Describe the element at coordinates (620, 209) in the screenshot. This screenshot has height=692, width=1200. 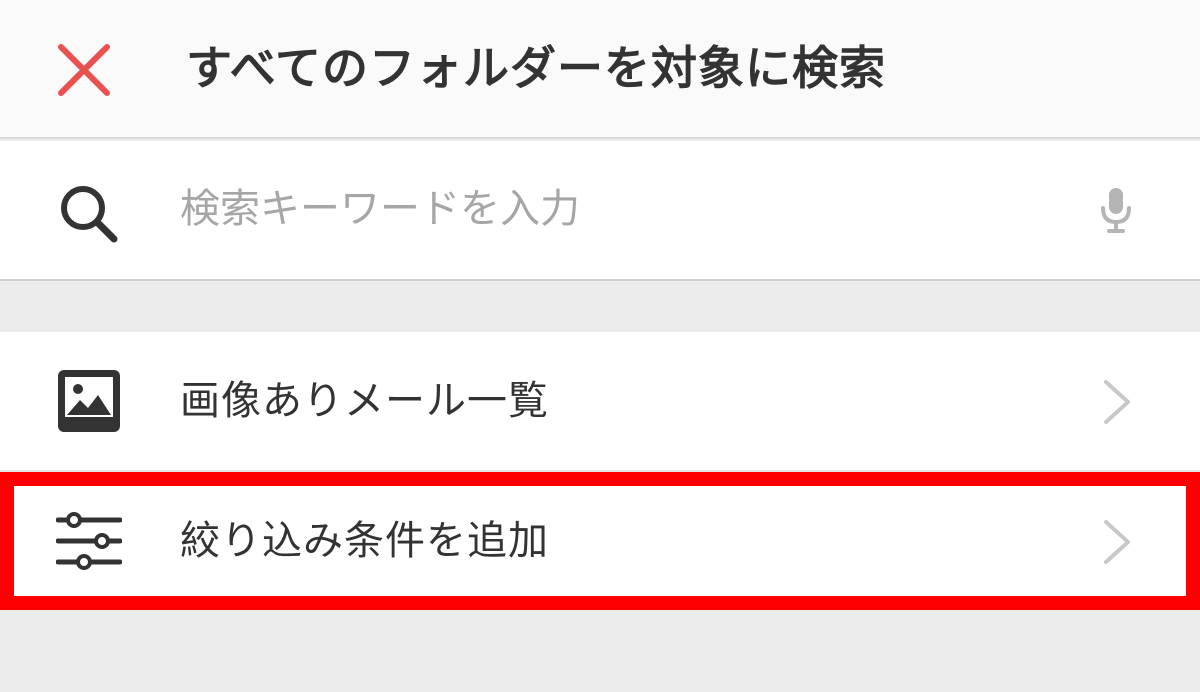
I see `search-input` at that location.